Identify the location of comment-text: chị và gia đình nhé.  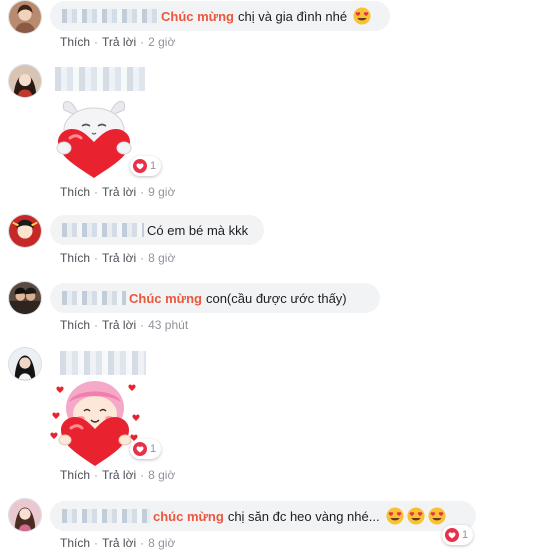
(292, 16).